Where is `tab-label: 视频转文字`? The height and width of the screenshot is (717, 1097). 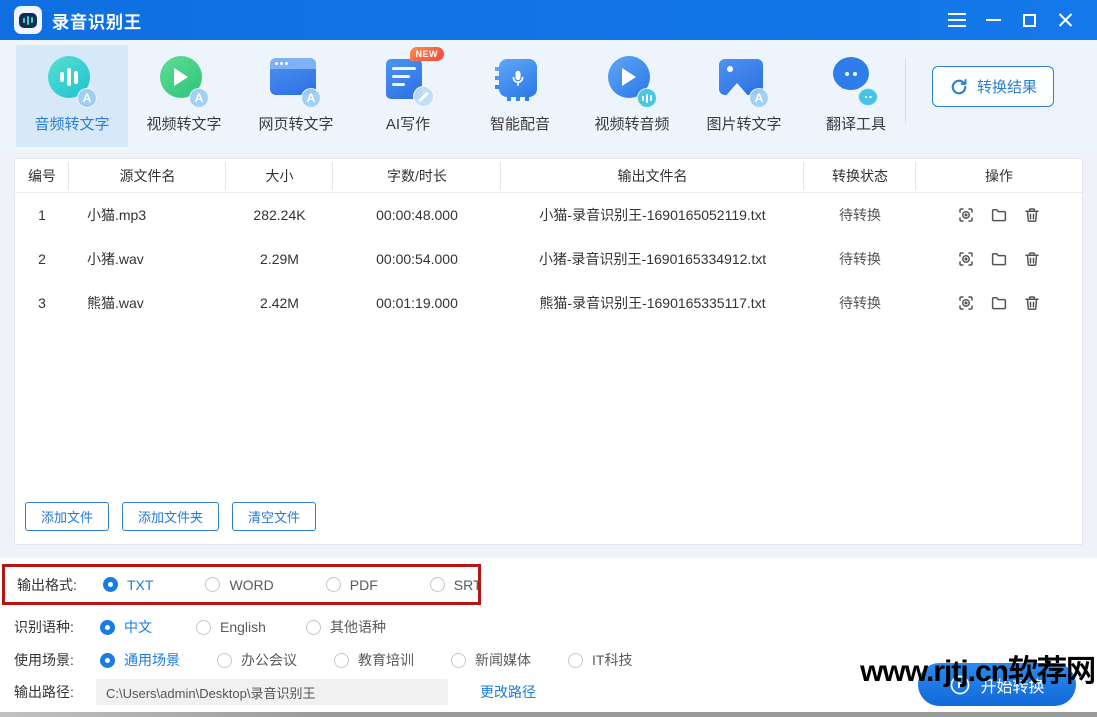
tab-label: 视频转文字 is located at coordinates (184, 124).